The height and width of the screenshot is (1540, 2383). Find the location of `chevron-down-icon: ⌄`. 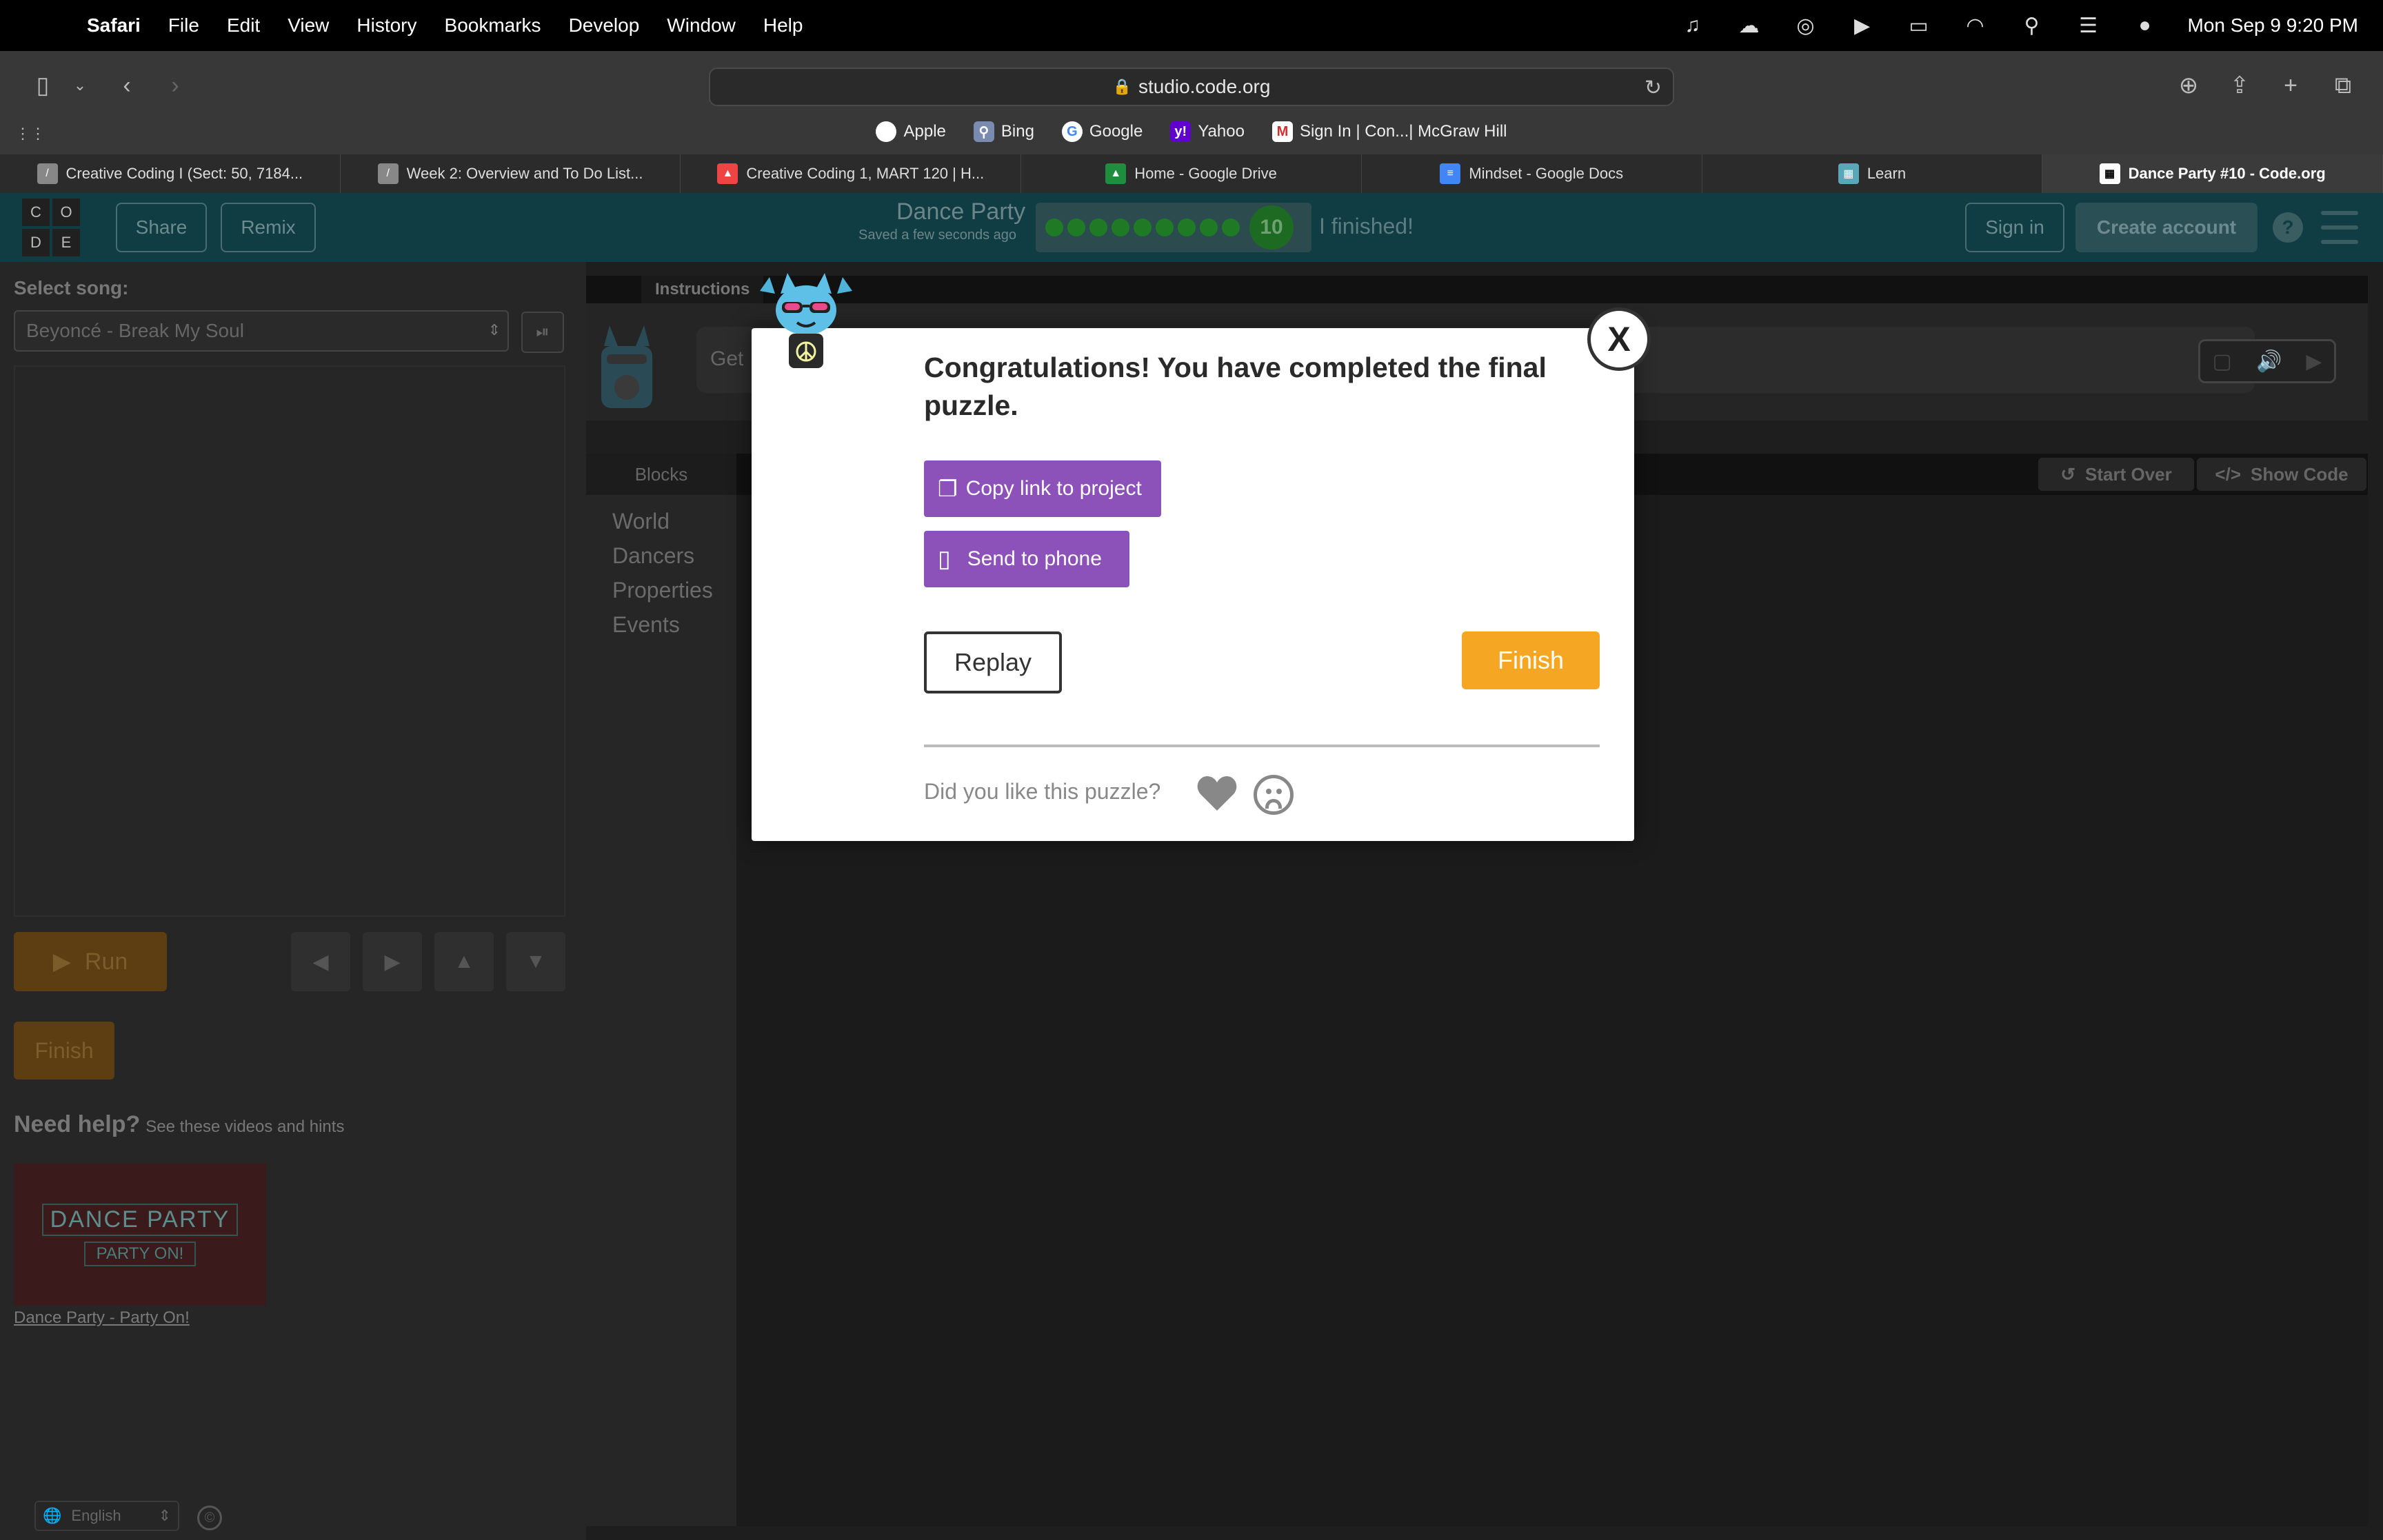

chevron-down-icon: ⌄ is located at coordinates (80, 86).